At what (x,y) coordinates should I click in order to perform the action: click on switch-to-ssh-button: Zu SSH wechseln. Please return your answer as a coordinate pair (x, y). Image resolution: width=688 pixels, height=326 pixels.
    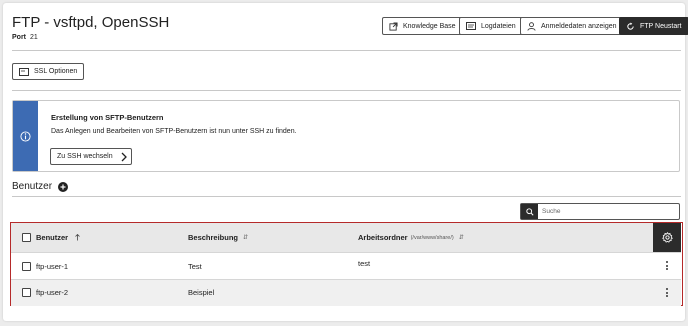
    Looking at the image, I should click on (91, 156).